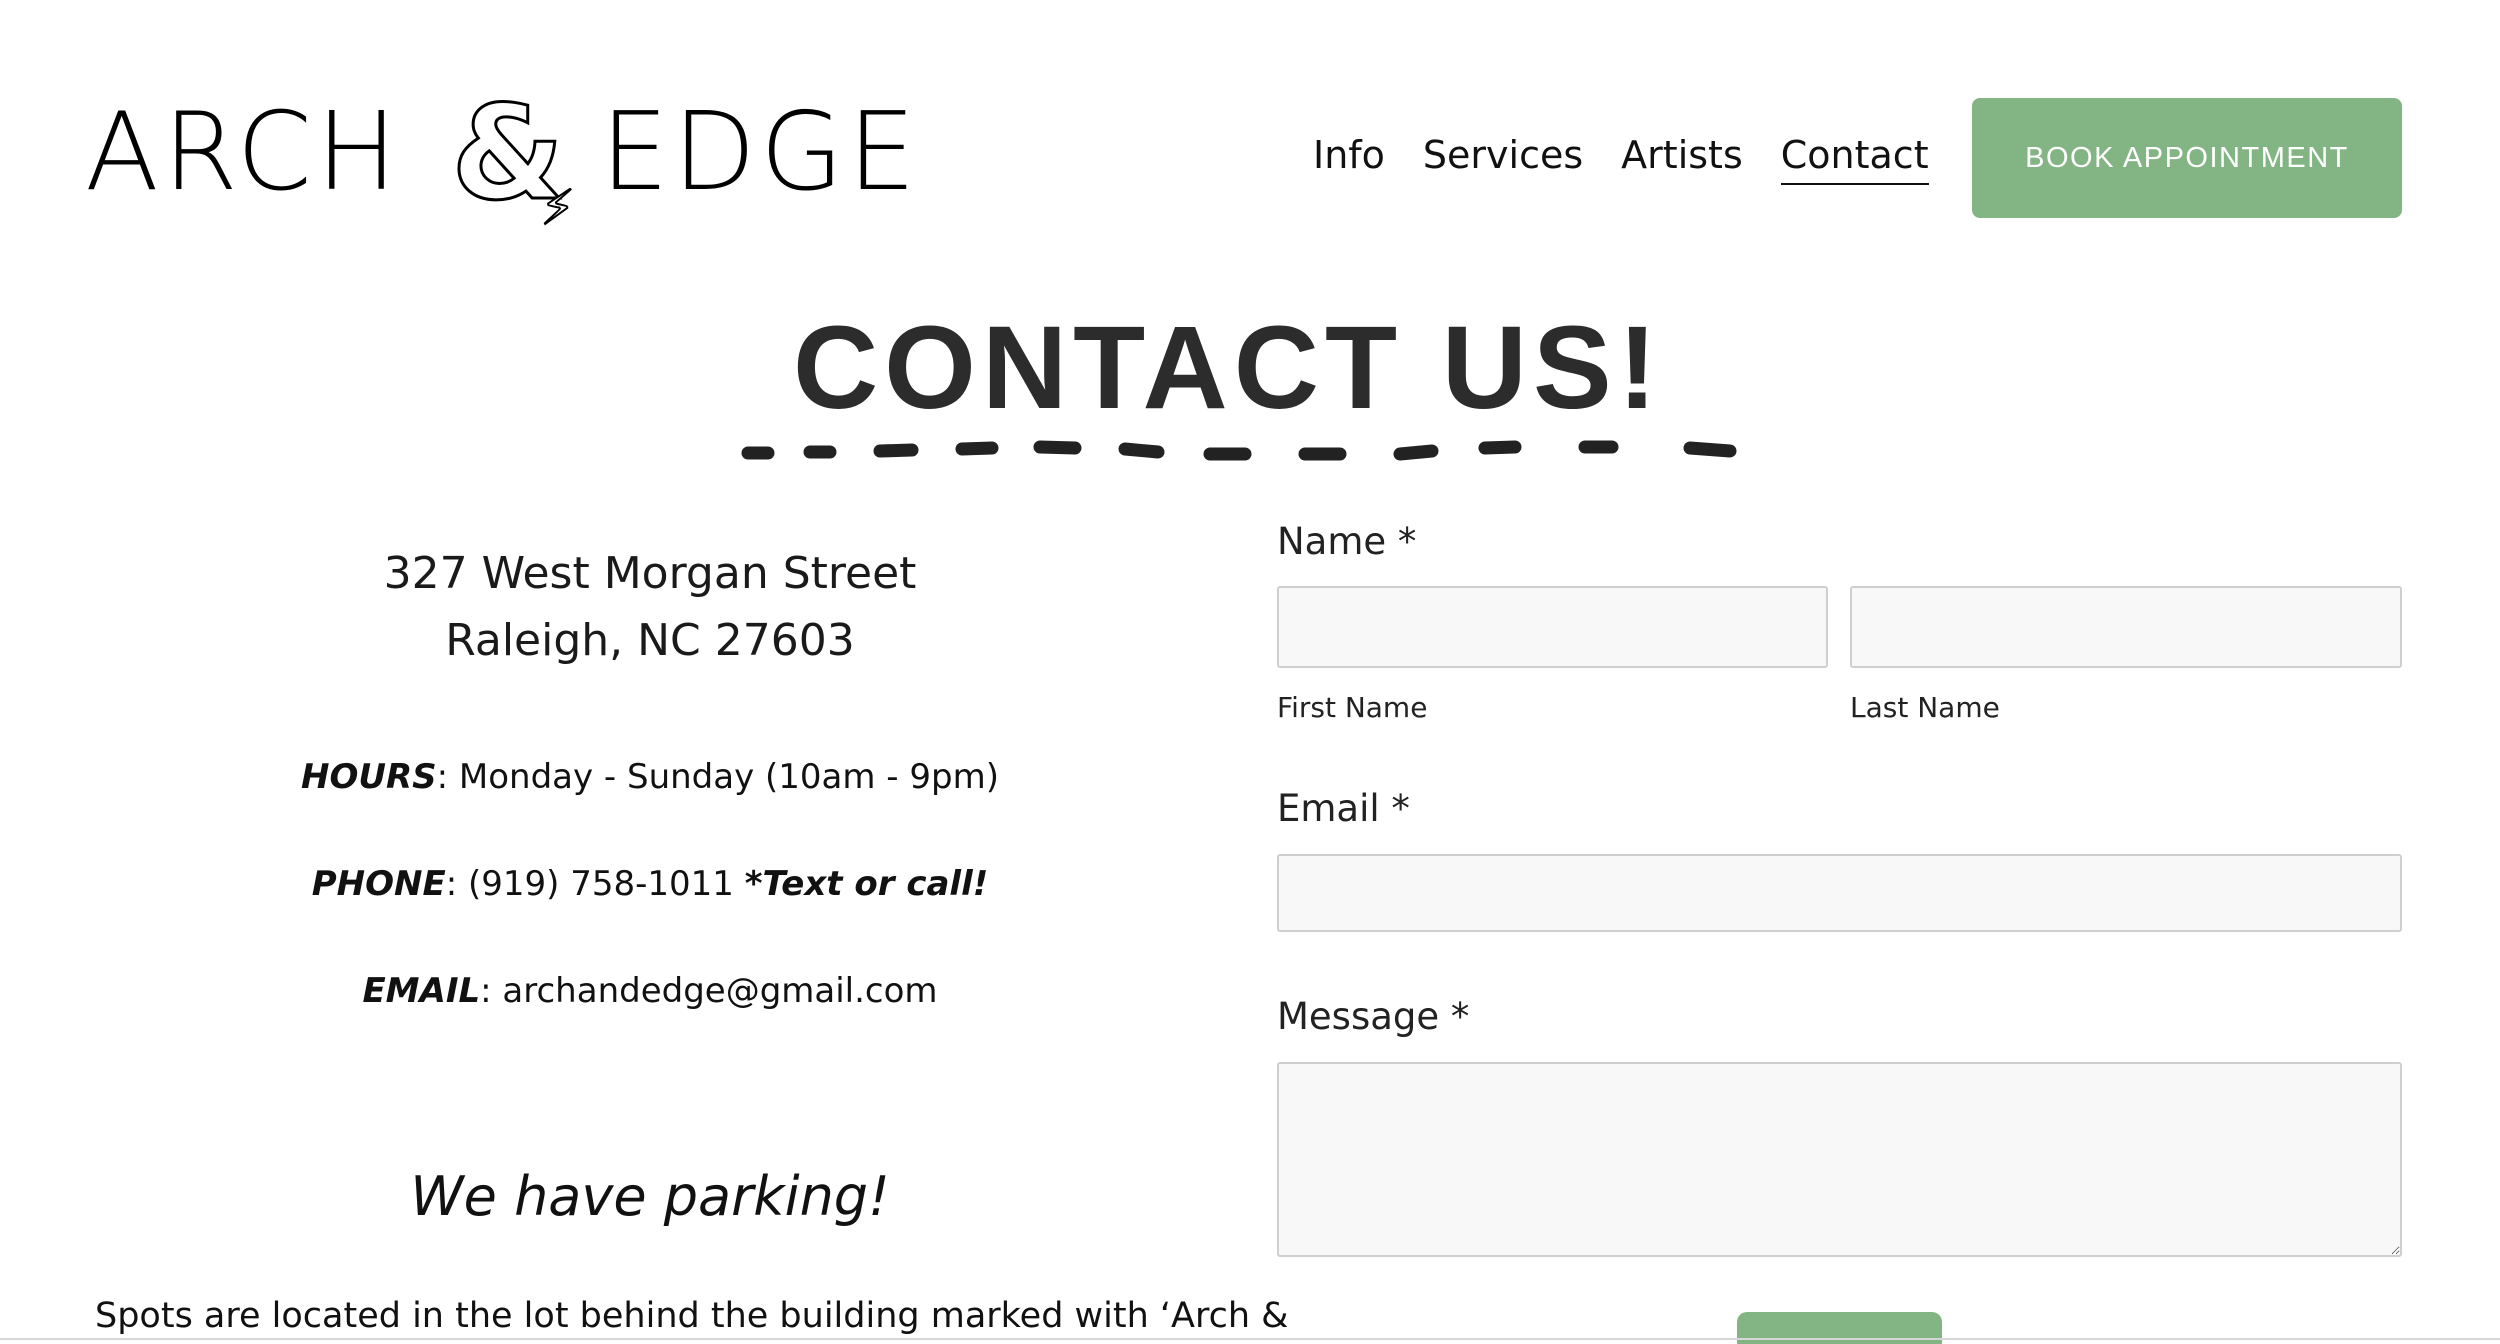  Describe the element at coordinates (1347, 541) in the screenshot. I see `name-label: Name *` at that location.